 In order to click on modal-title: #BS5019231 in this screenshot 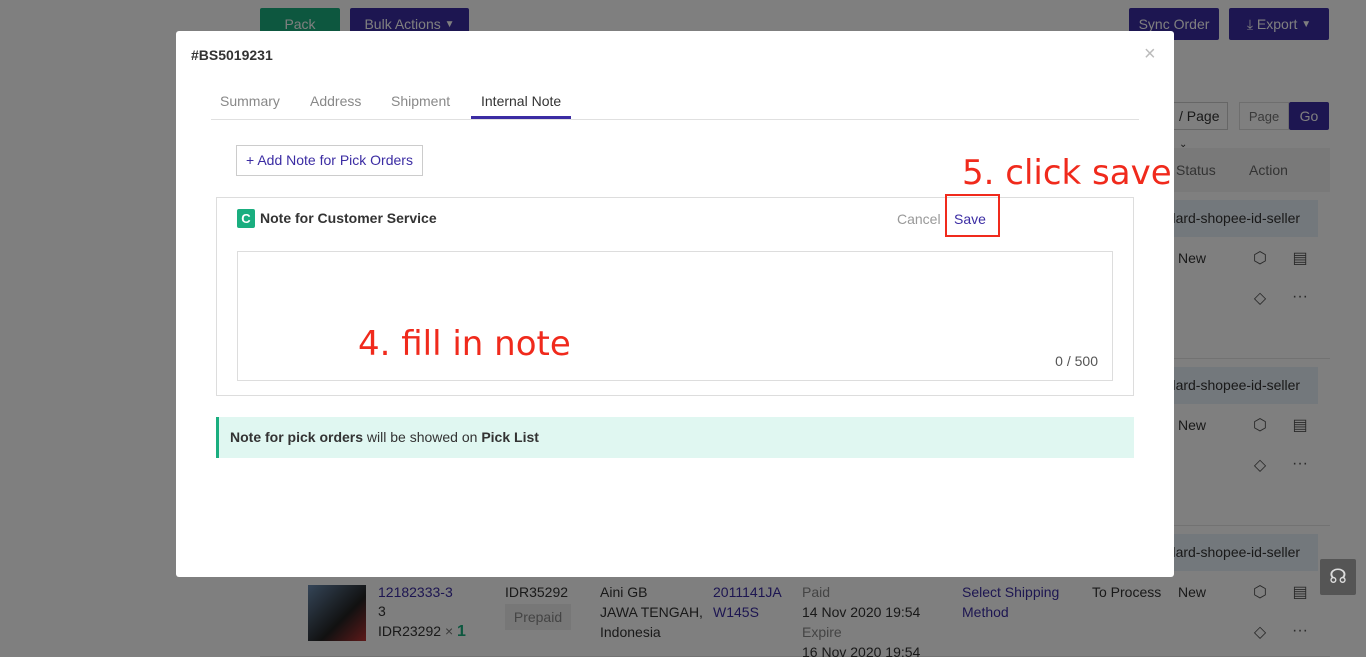, I will do `click(232, 55)`.